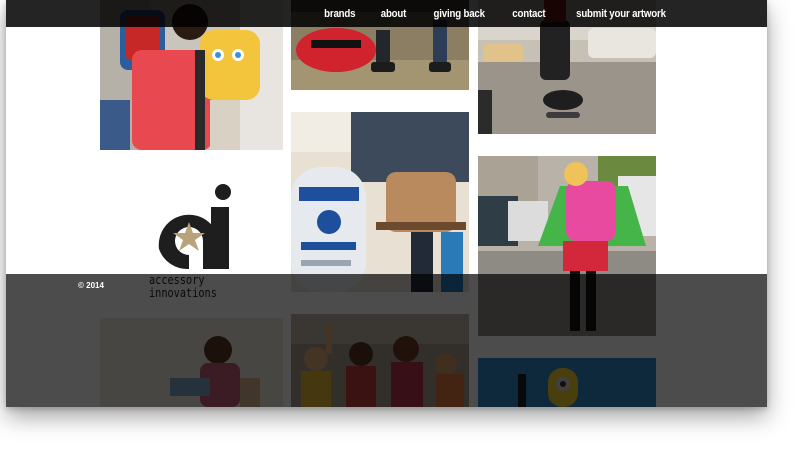  What do you see at coordinates (339, 14) in the screenshot?
I see `nav-brands: brands` at bounding box center [339, 14].